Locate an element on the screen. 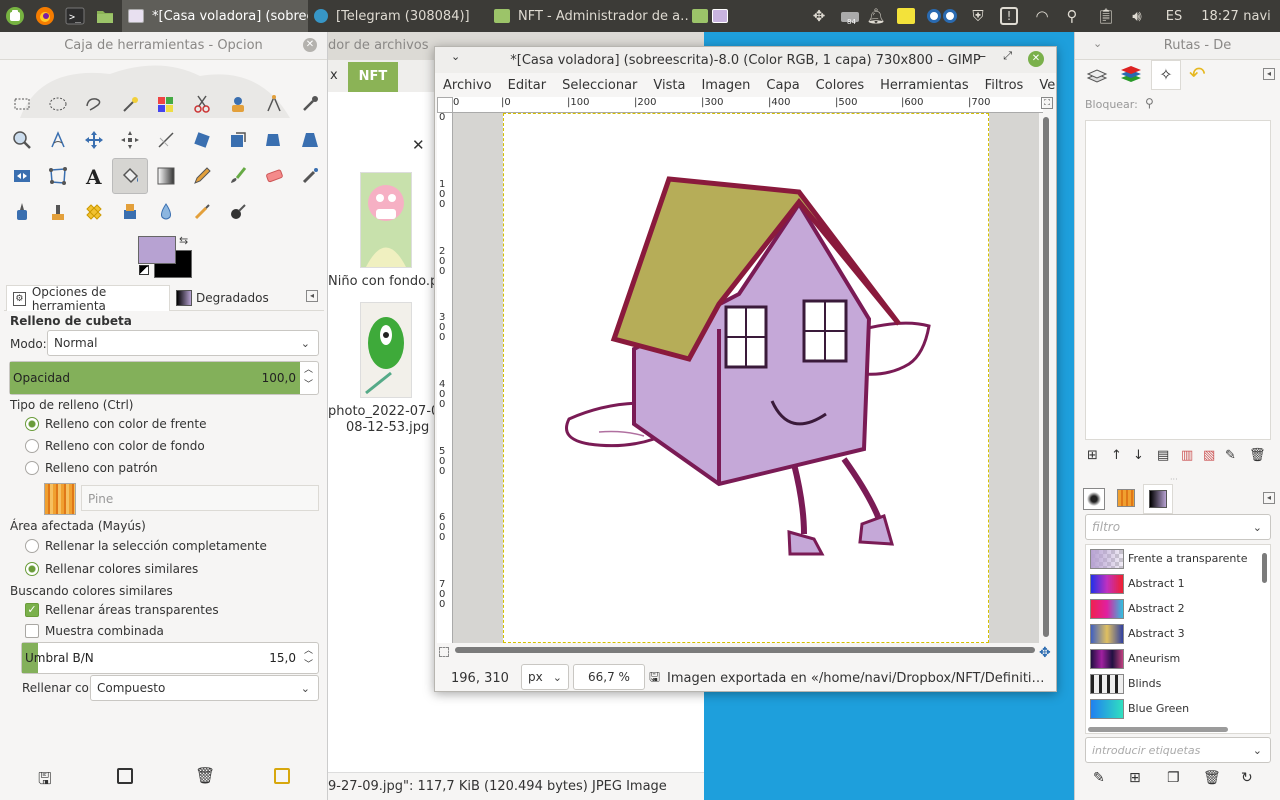 The image size is (1280, 800). airbrush-icon is located at coordinates (309, 176).